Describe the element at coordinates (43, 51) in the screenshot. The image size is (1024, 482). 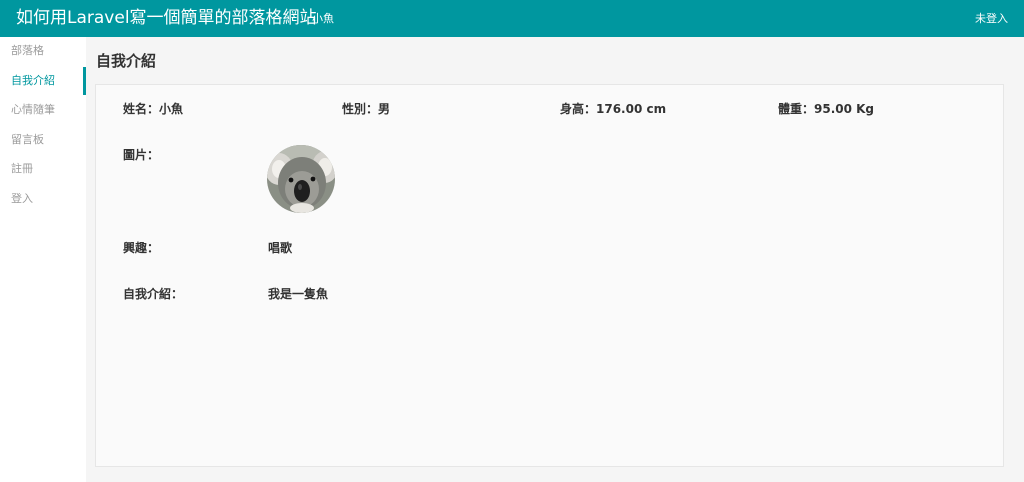
I see `sidebar-item-blog: 部落格` at that location.